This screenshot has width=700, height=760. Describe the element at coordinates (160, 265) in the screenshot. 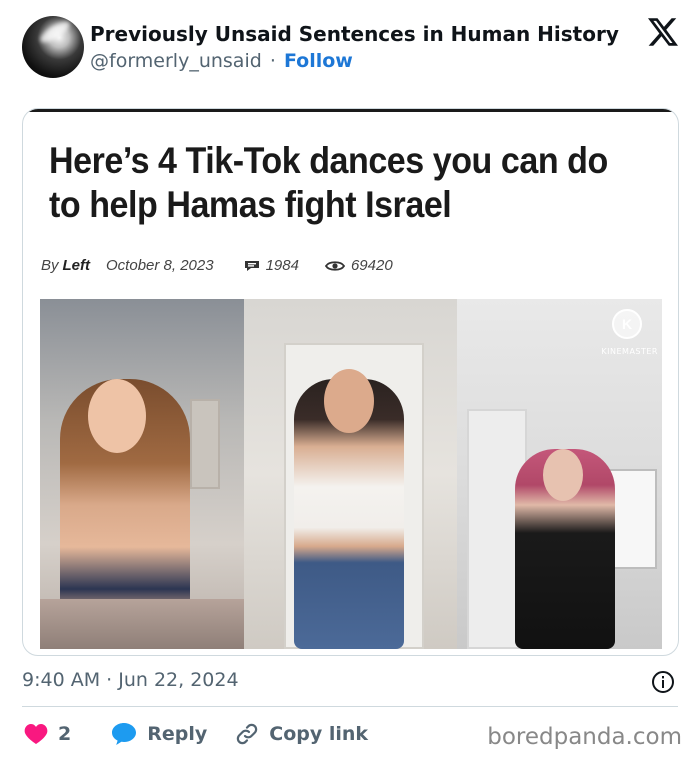

I see `article-date: October 8, 2023` at that location.